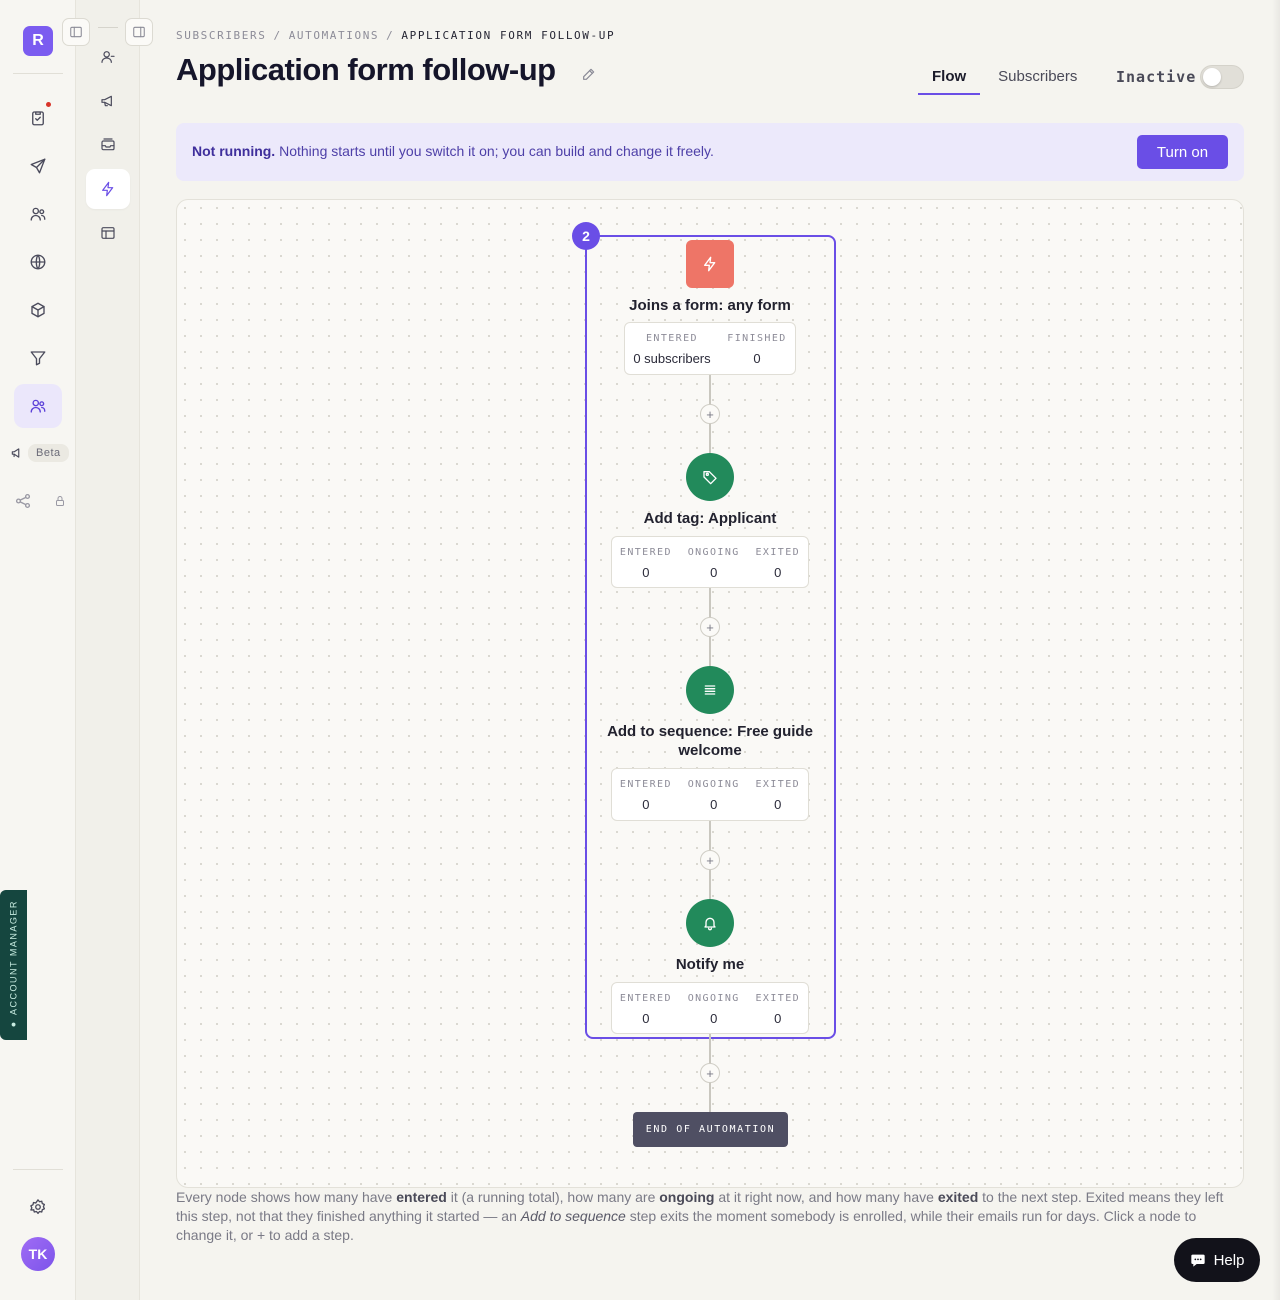 The width and height of the screenshot is (1280, 1300). Describe the element at coordinates (949, 76) in the screenshot. I see `tab-flow: Flow` at that location.